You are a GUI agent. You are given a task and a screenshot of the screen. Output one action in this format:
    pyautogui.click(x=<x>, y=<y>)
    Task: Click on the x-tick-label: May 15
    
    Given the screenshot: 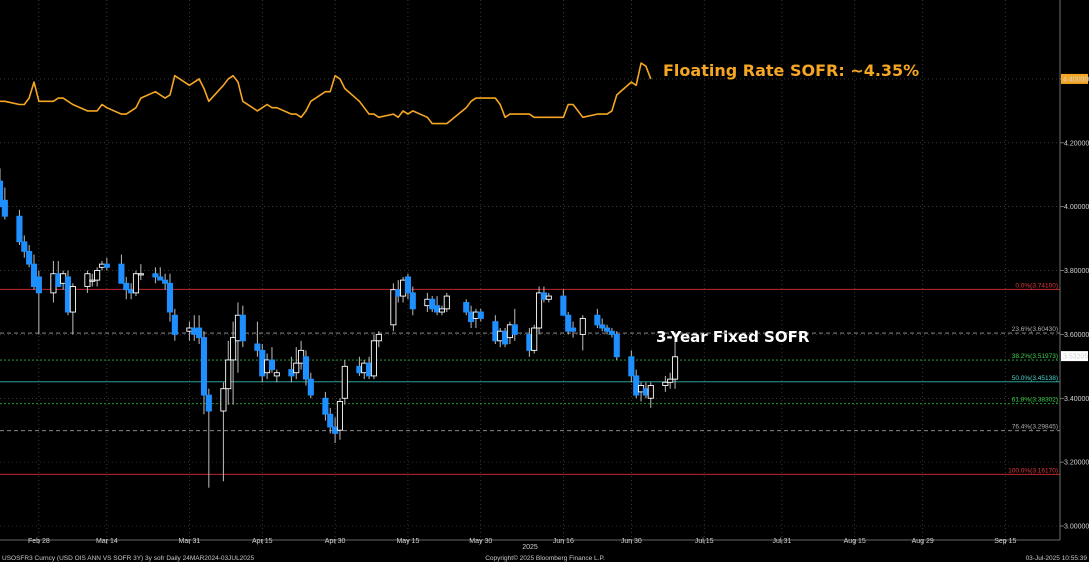 What is the action you would take?
    pyautogui.click(x=407, y=541)
    